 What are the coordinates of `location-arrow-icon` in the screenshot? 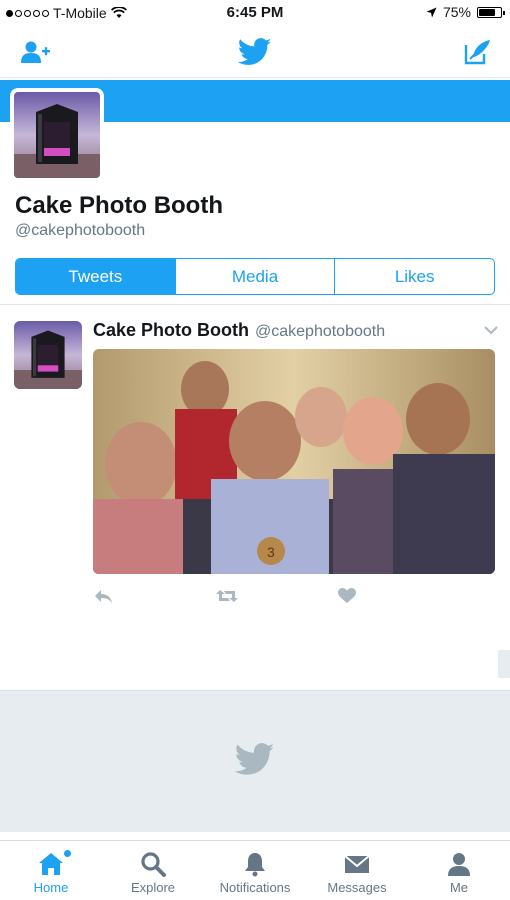 It's located at (431, 12).